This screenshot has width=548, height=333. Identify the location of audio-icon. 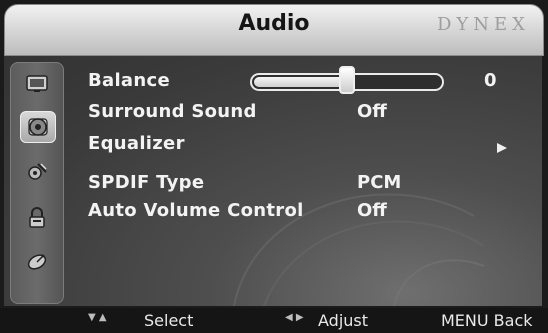
(38, 127).